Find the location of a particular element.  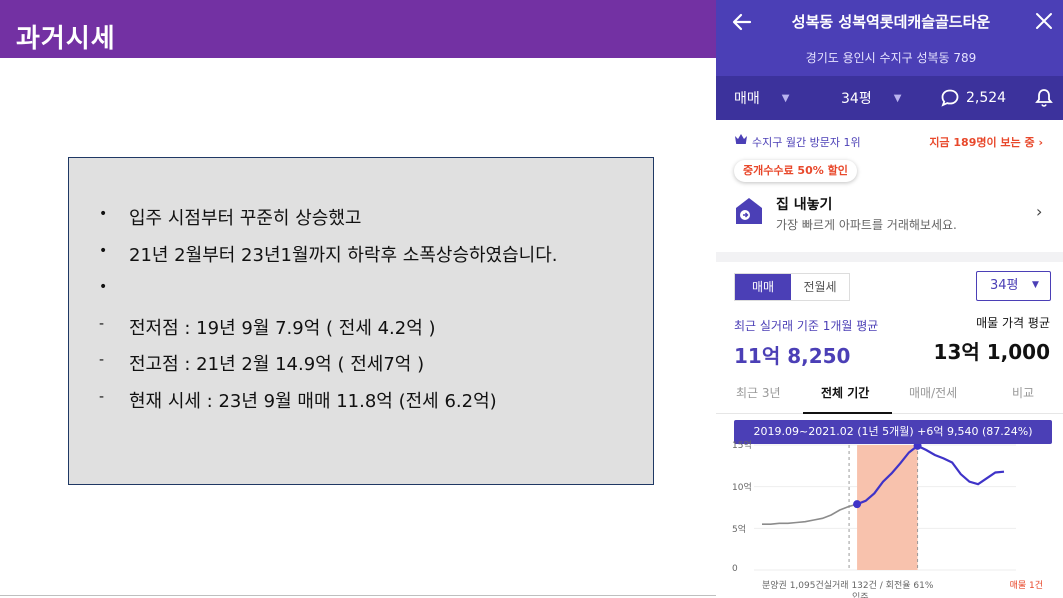

tab-sale: 매매 is located at coordinates (763, 287).